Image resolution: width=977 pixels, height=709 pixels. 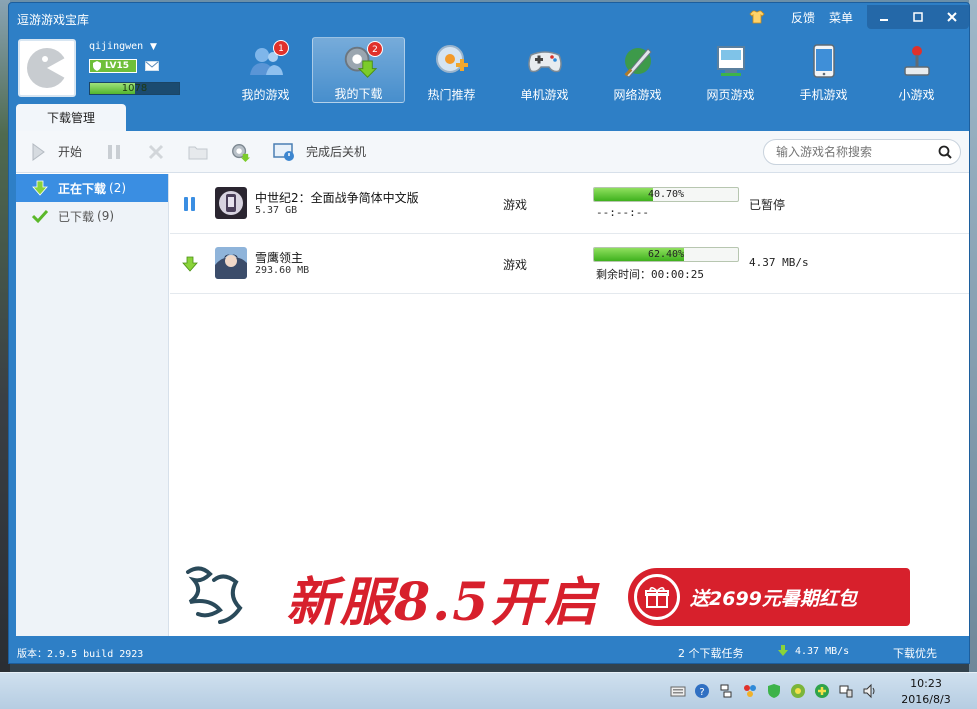 What do you see at coordinates (451, 70) in the screenshot?
I see `nav-hot-recommend: 热门推荐` at bounding box center [451, 70].